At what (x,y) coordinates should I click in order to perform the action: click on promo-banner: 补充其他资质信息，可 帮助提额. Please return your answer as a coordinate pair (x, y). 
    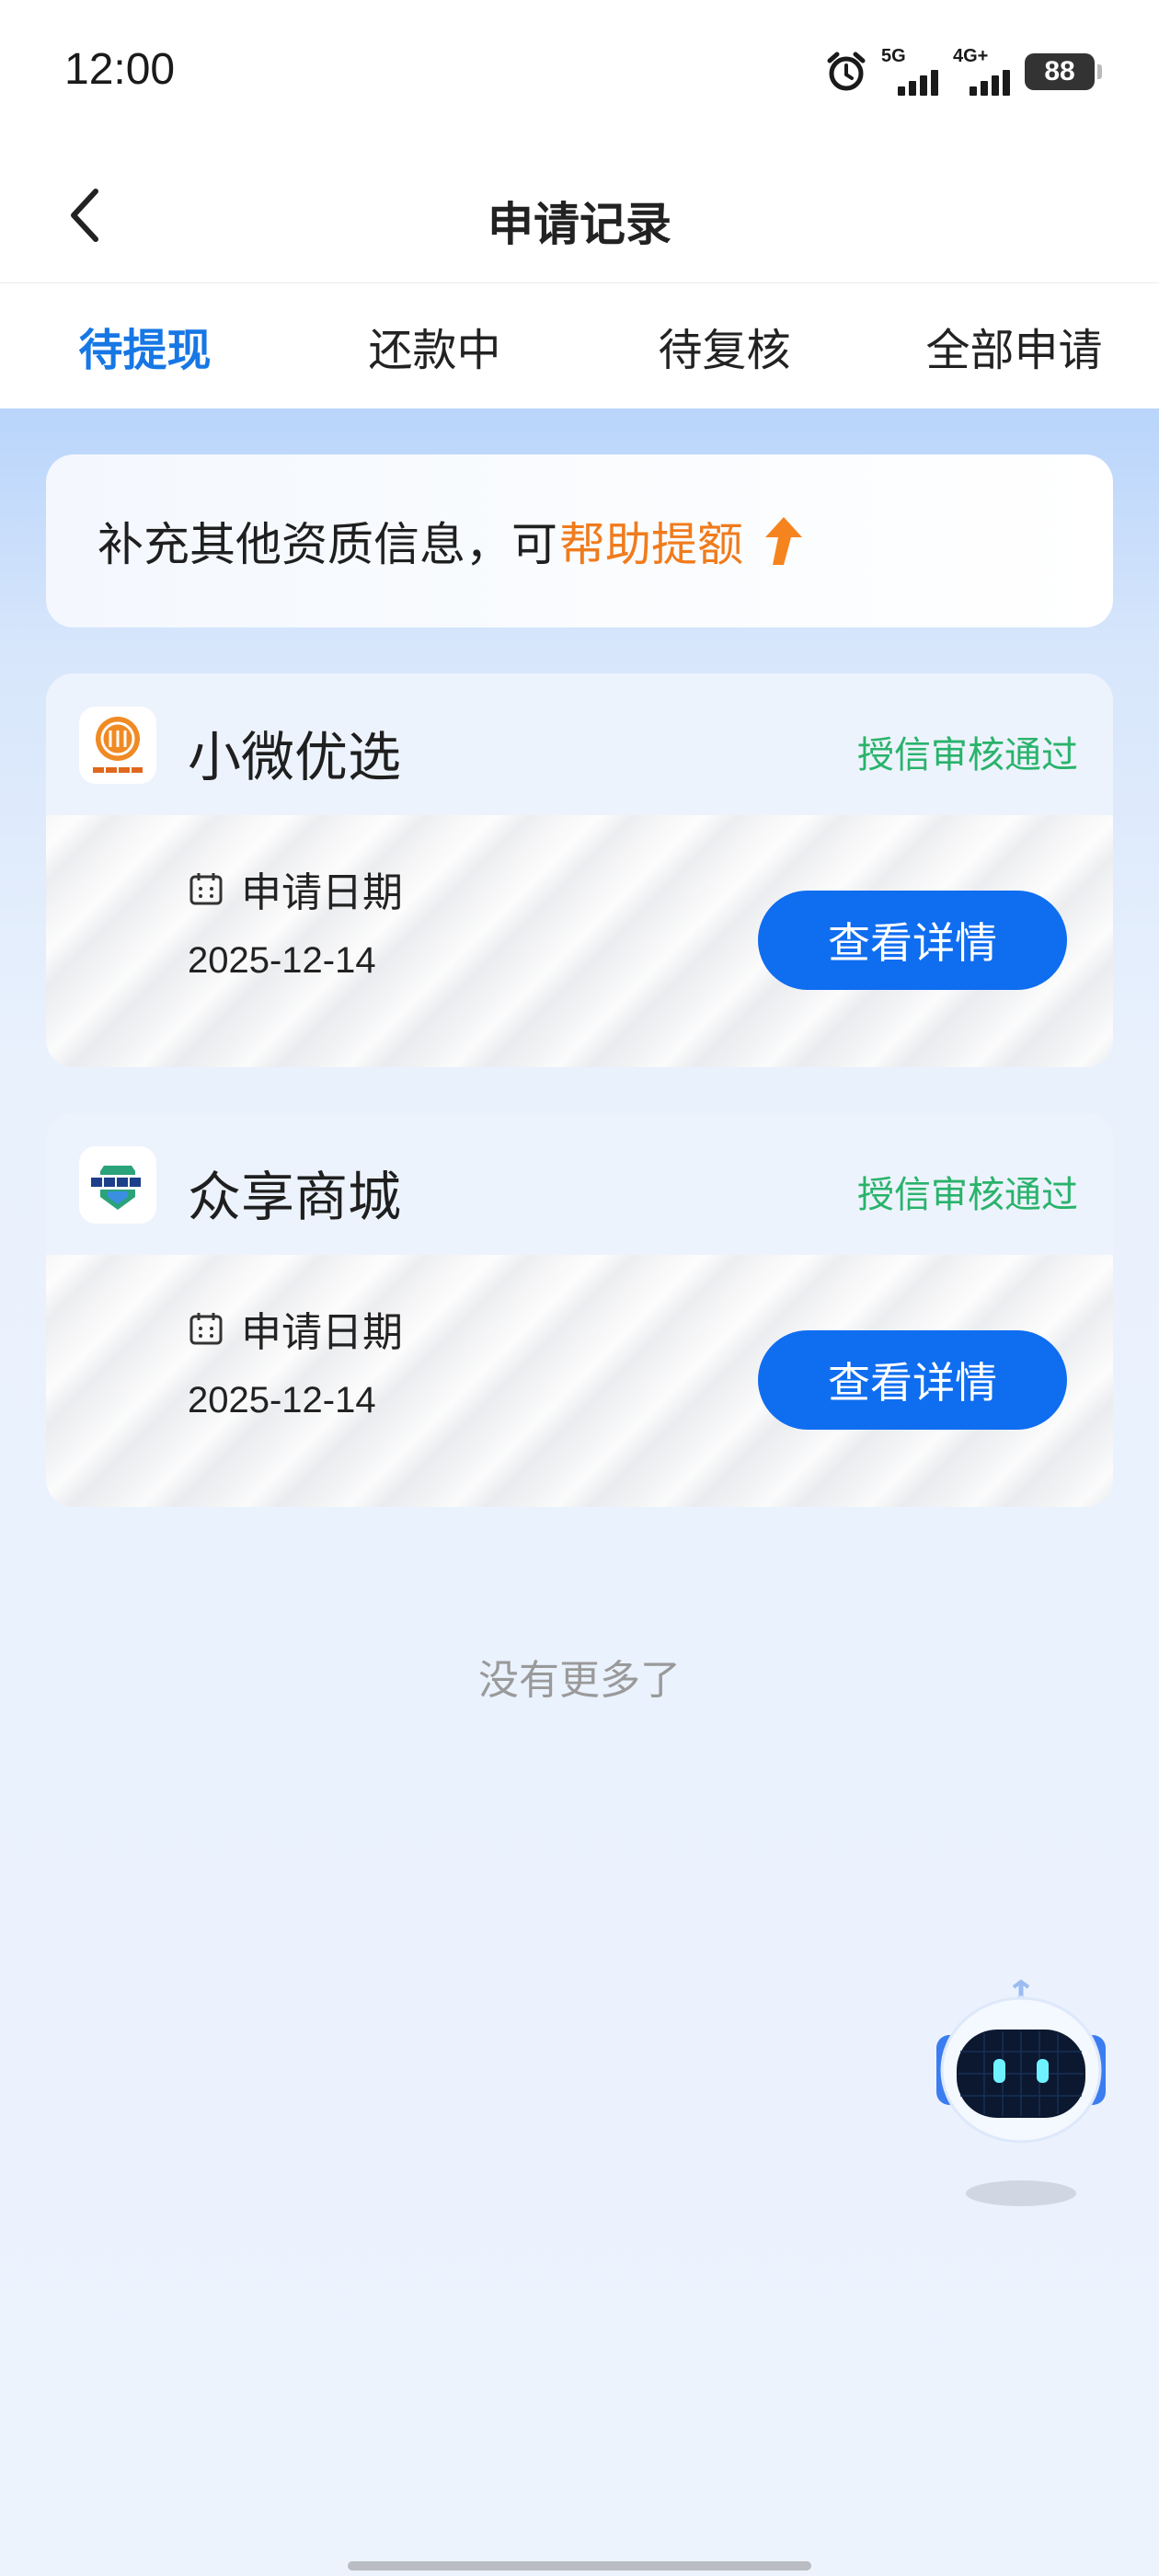
    Looking at the image, I should click on (579, 540).